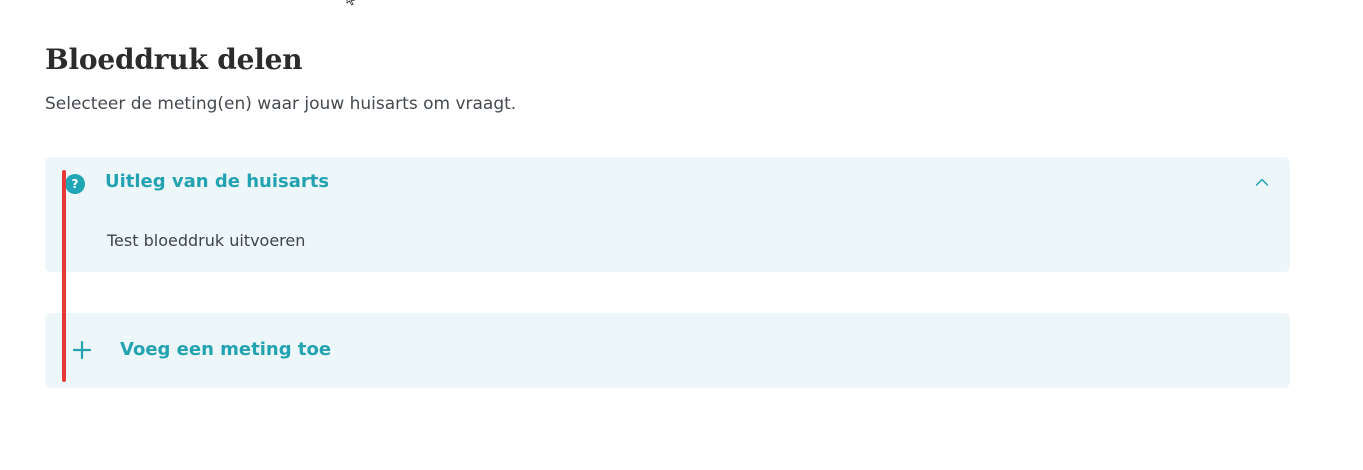 The width and height of the screenshot is (1363, 470). What do you see at coordinates (75, 184) in the screenshot?
I see `question-icon: ?` at bounding box center [75, 184].